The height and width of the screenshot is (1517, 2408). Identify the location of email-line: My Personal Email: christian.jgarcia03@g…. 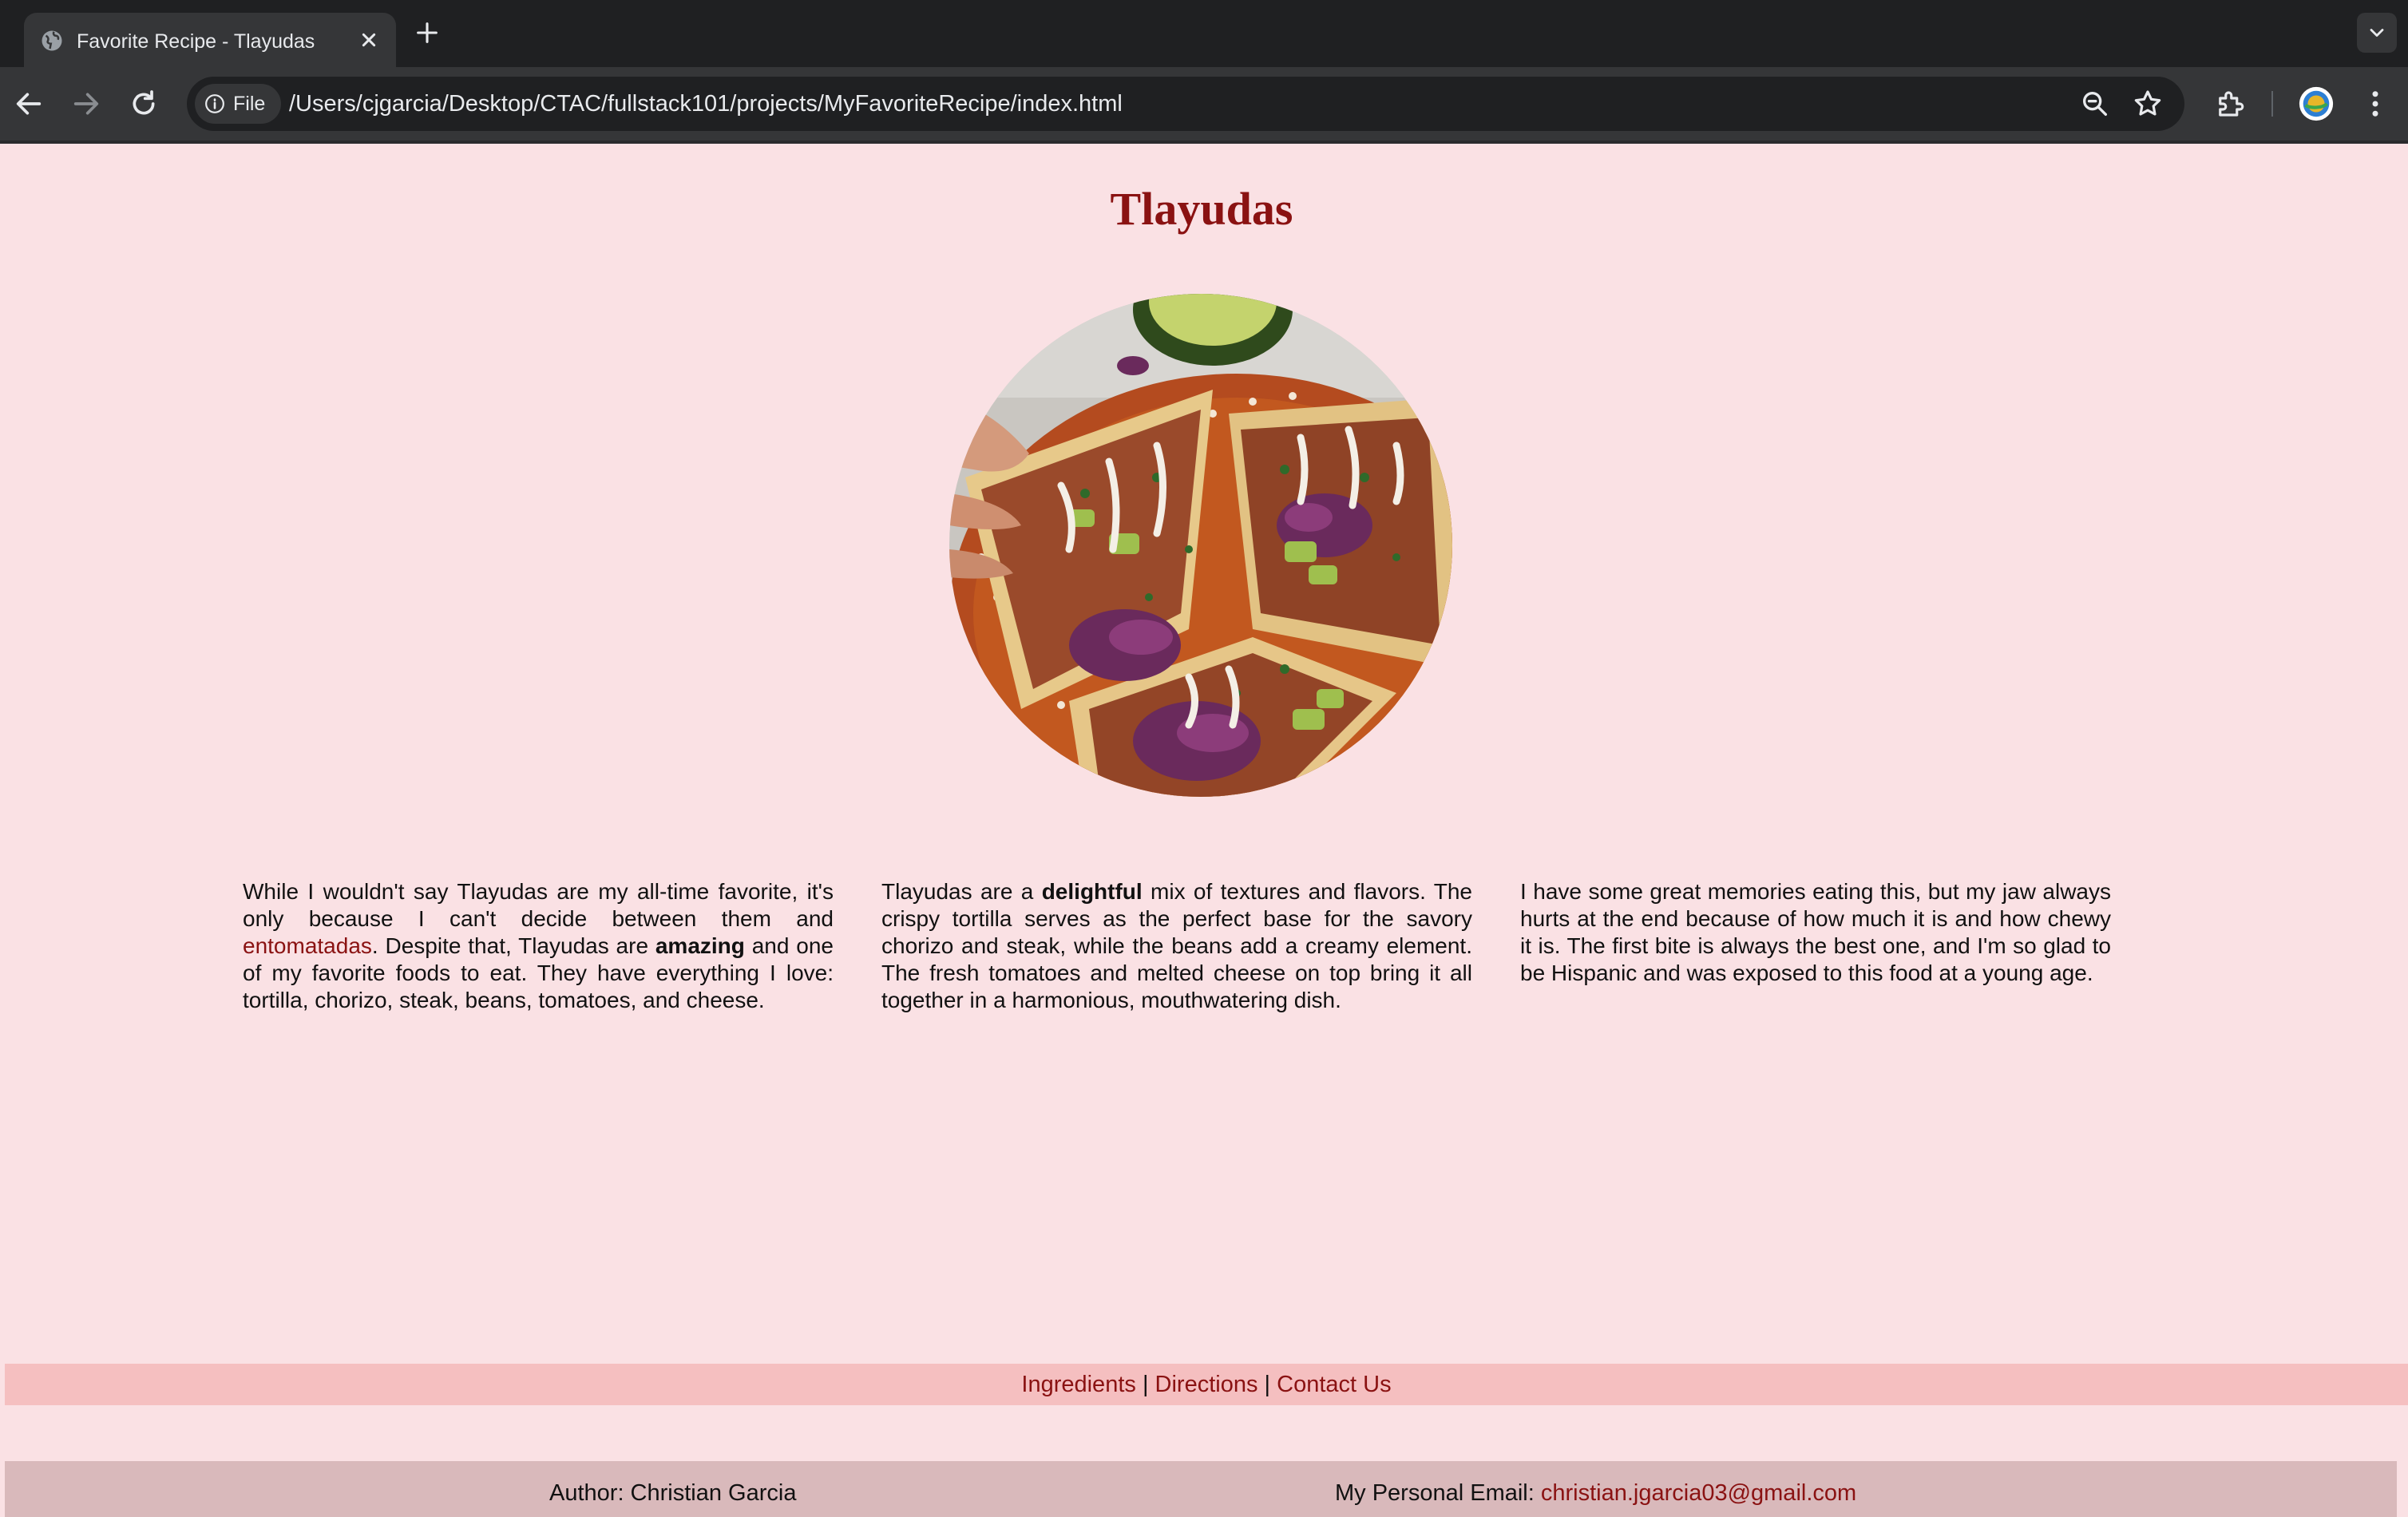
(1596, 1493).